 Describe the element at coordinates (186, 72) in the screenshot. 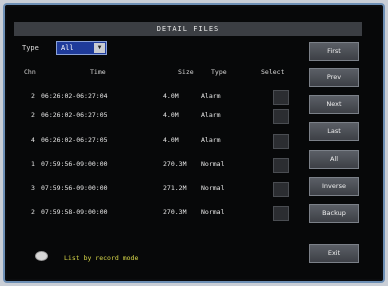

I see `column-header-size: Size` at that location.